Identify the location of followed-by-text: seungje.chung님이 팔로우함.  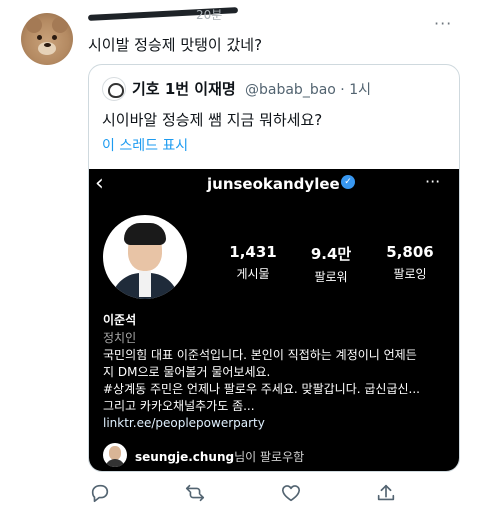
(219, 456).